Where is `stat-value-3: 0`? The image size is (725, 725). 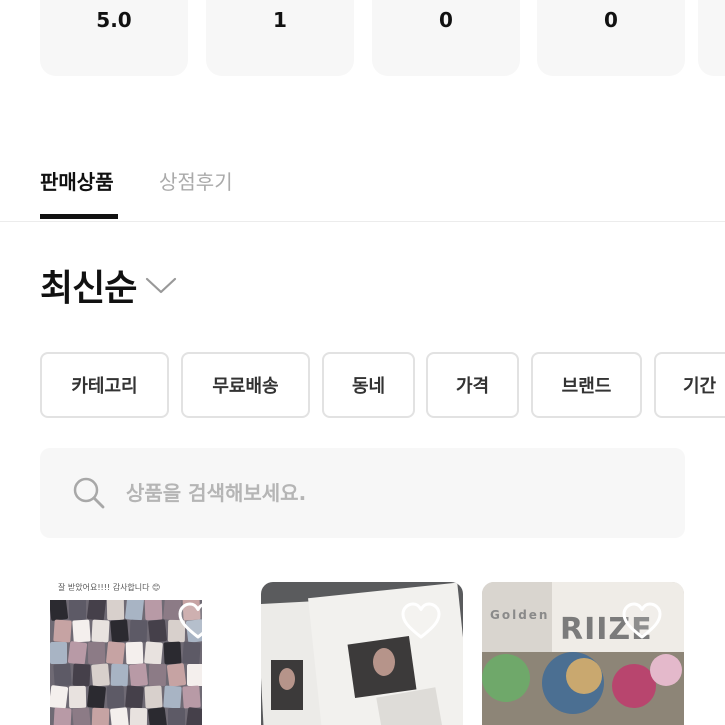
stat-value-3: 0 is located at coordinates (446, 20).